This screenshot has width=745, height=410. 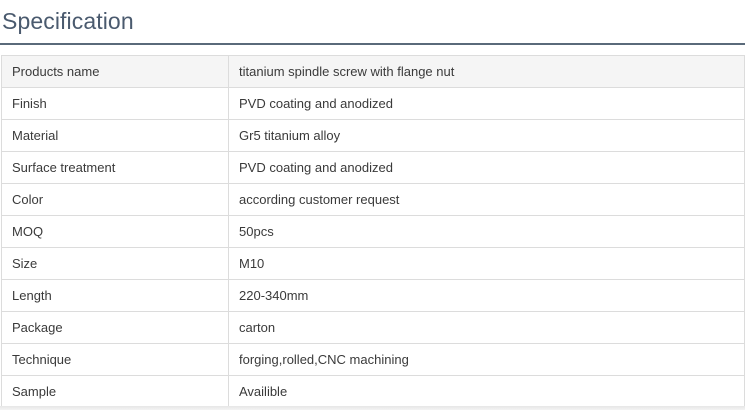 I want to click on row-value: carton, so click(x=486, y=327).